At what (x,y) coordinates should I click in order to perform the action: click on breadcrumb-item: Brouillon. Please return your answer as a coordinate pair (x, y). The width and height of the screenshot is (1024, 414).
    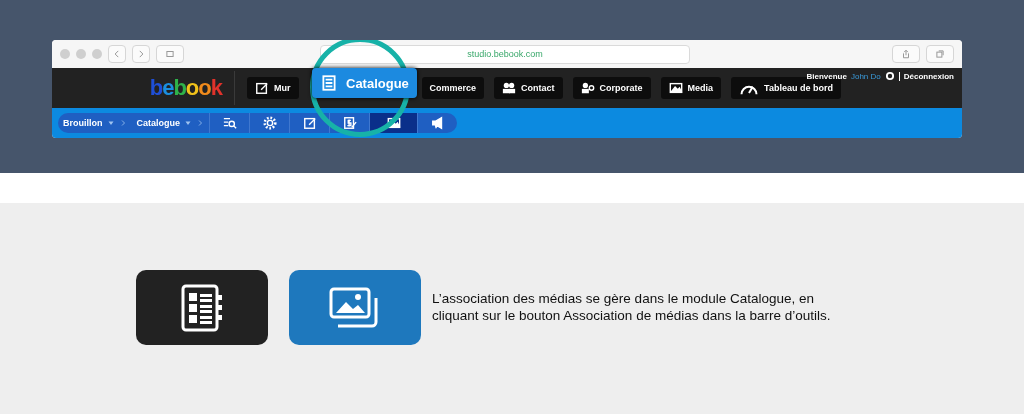
    Looking at the image, I should click on (95, 123).